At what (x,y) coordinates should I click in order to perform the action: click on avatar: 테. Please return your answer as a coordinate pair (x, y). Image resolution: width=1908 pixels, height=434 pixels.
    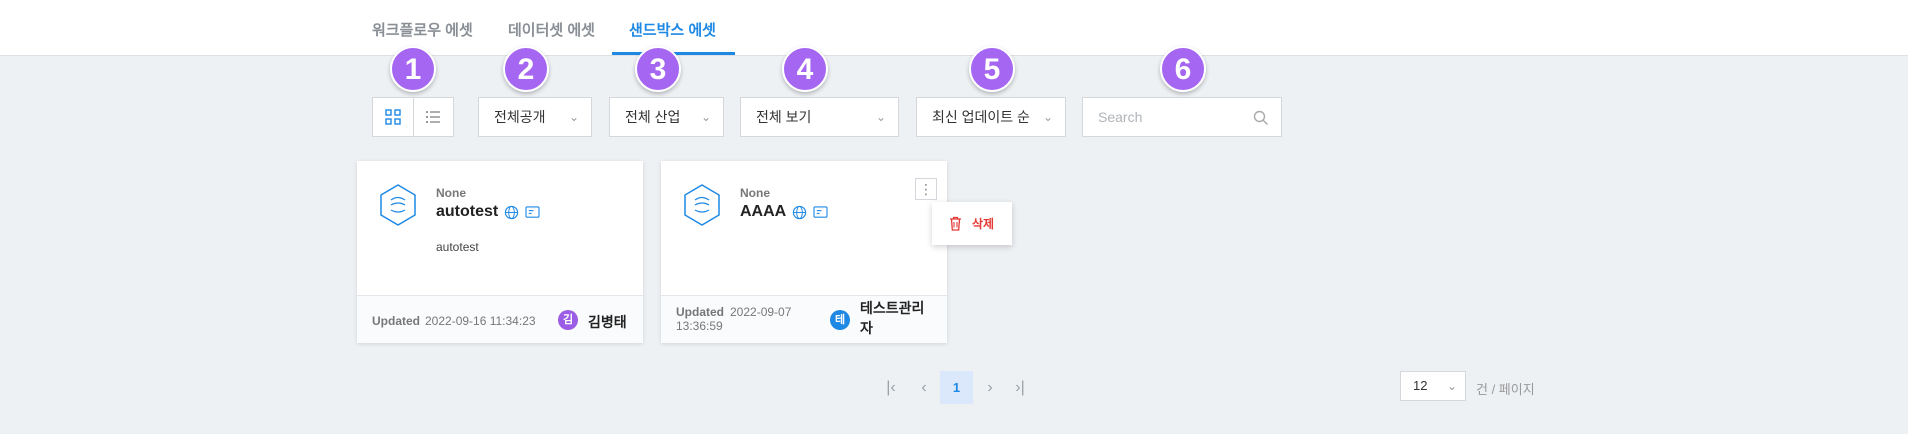
    Looking at the image, I should click on (840, 320).